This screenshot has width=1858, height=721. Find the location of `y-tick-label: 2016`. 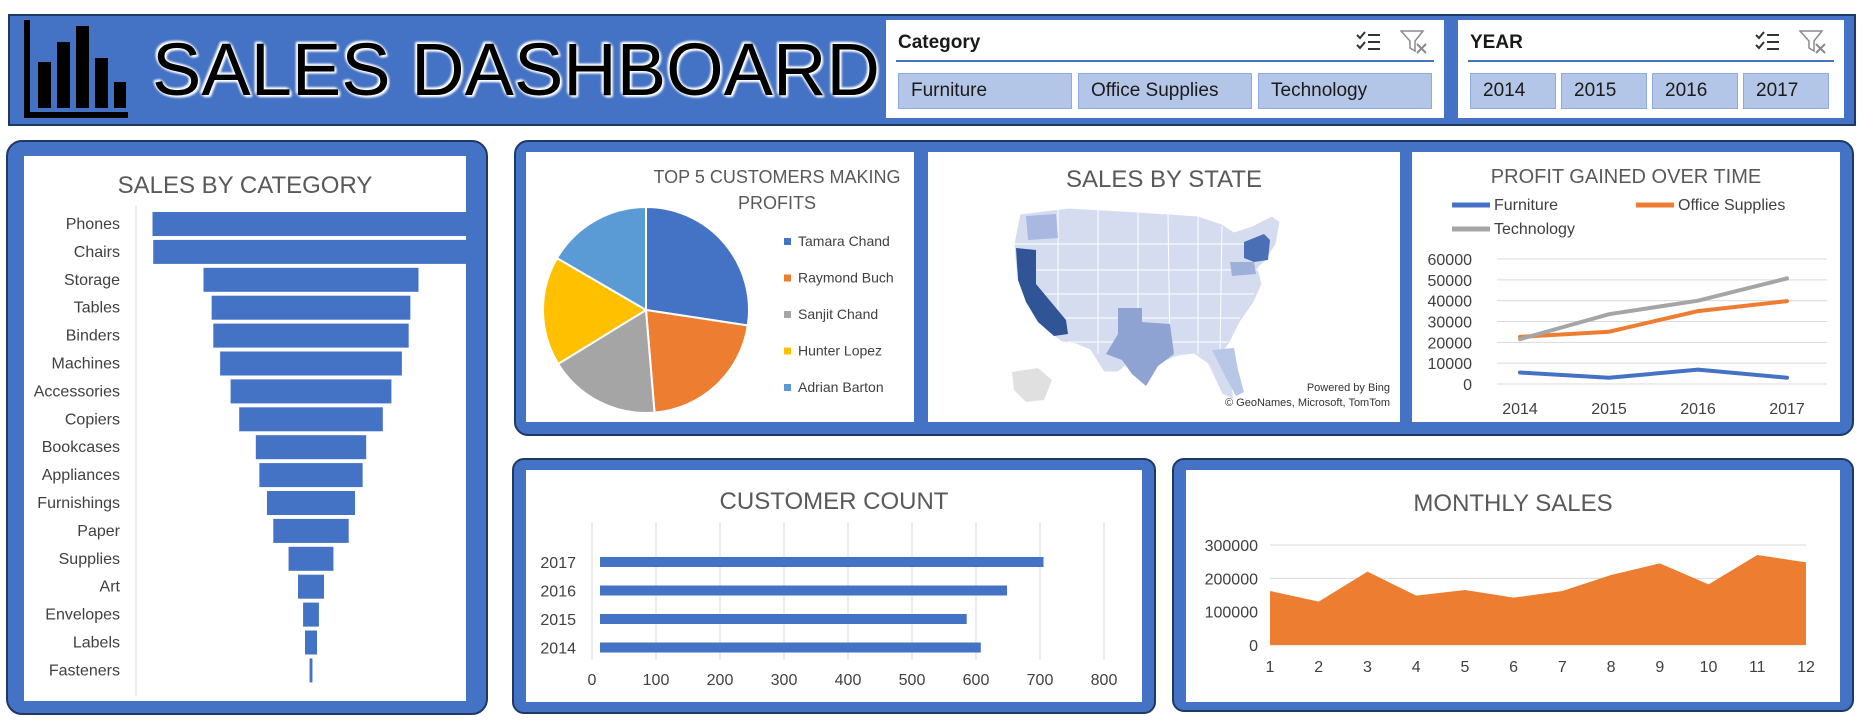

y-tick-label: 2016 is located at coordinates (558, 592).